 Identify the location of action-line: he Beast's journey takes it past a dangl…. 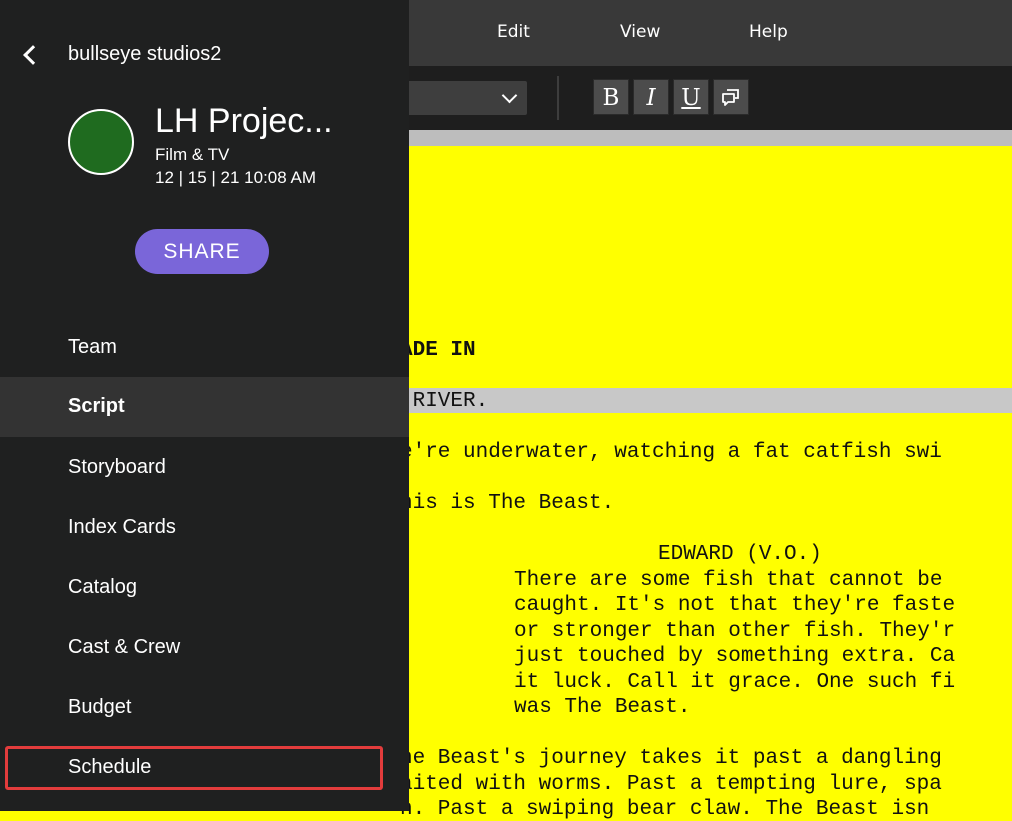
(671, 758).